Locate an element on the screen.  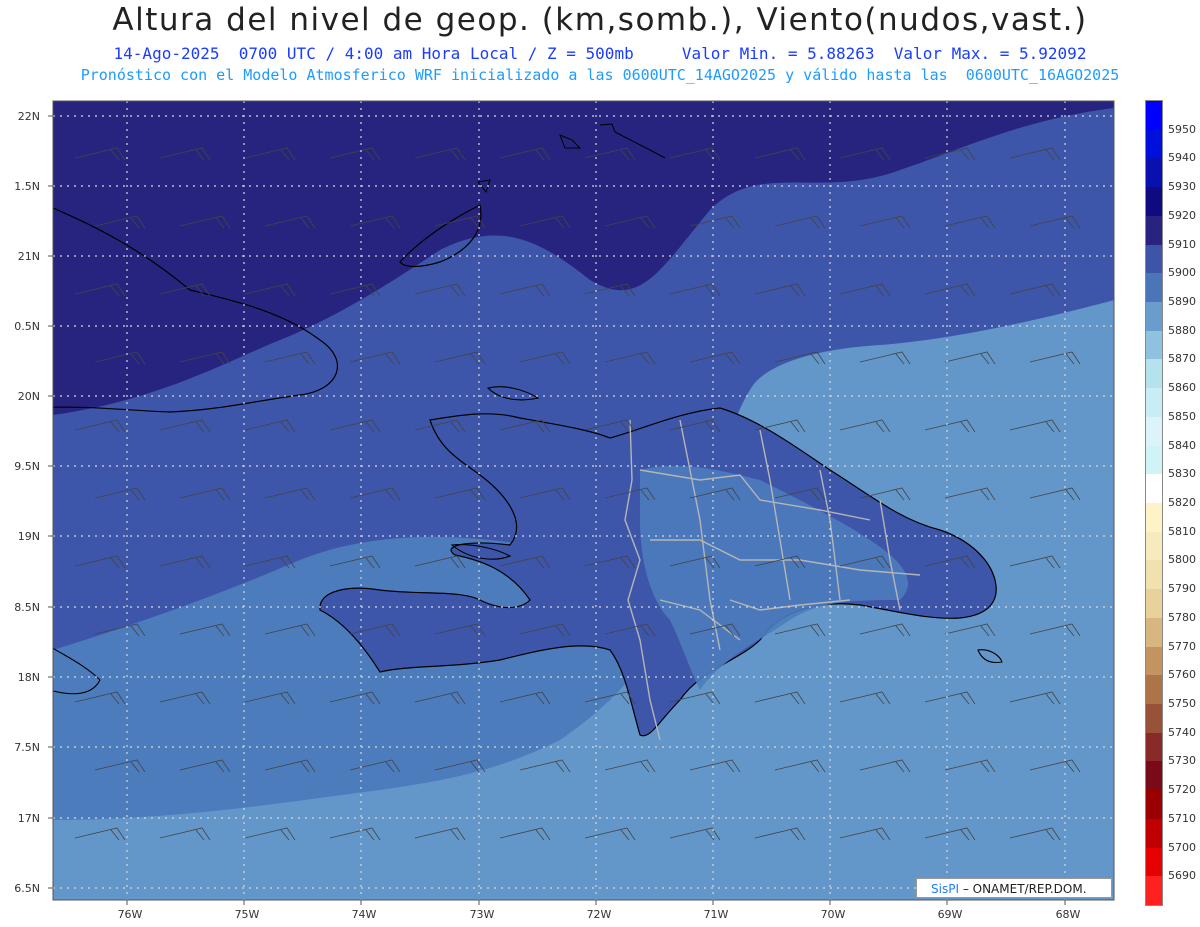
colorbar-label: 5790 is located at coordinates (1182, 589).